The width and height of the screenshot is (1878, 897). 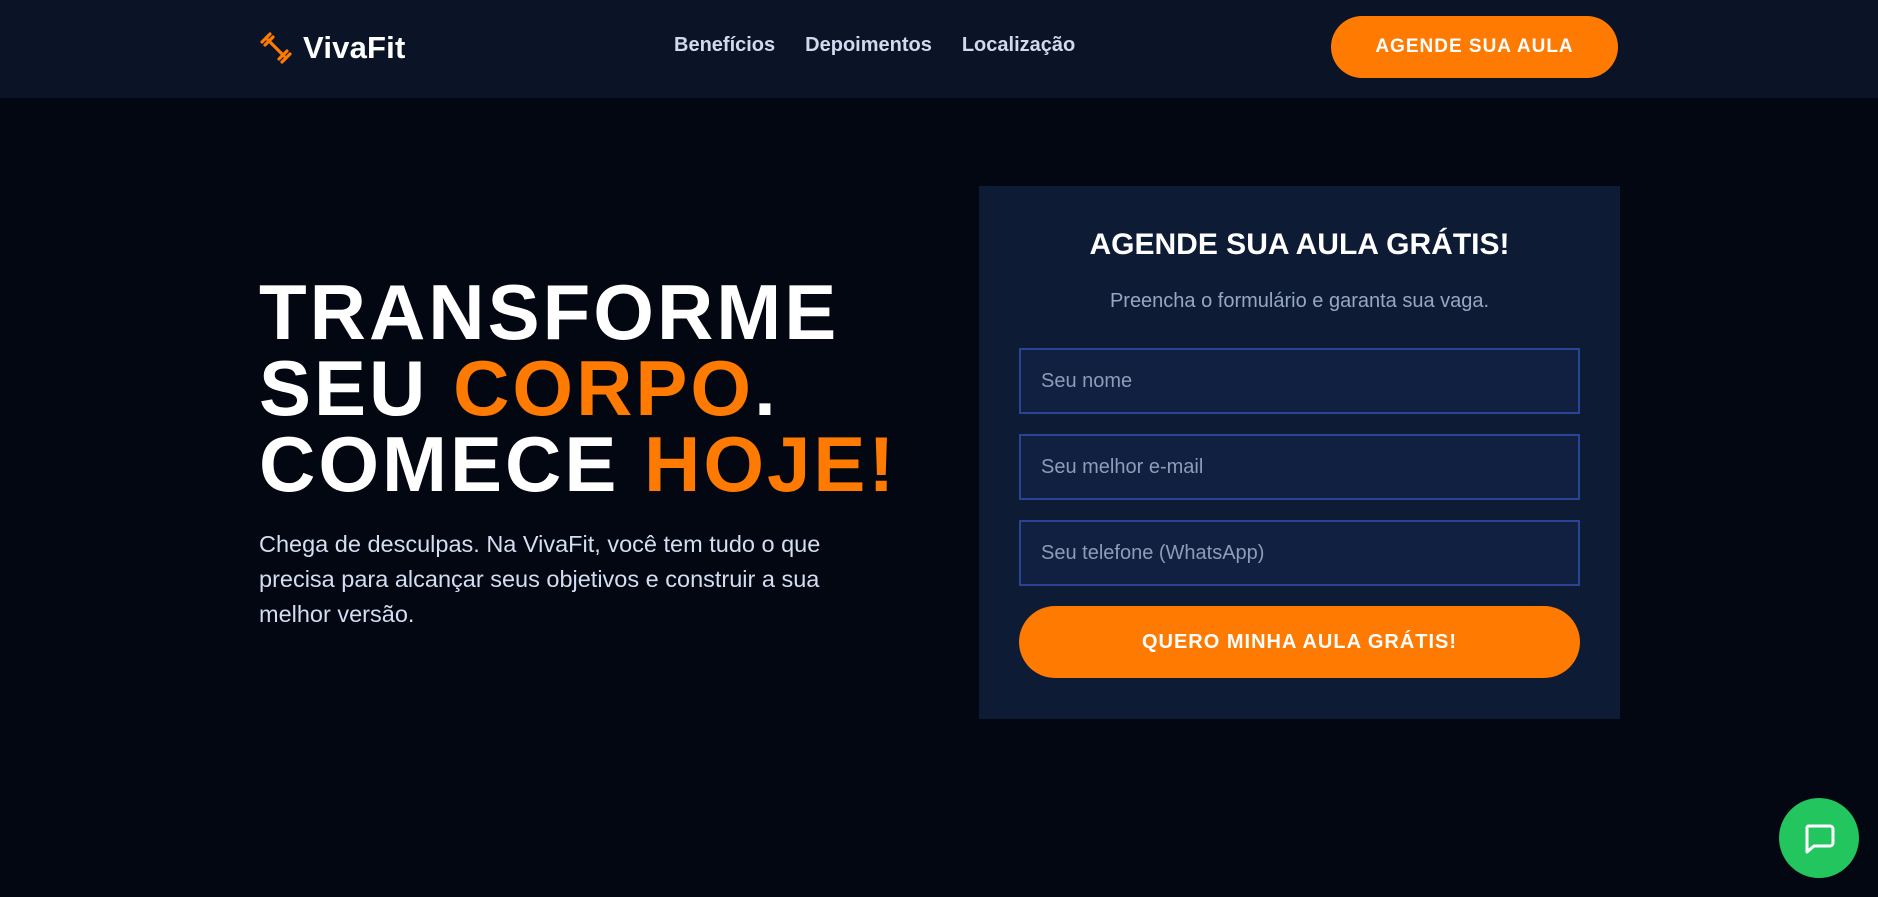 What do you see at coordinates (1474, 47) in the screenshot?
I see `schedule-class-button: AGENDE SUA AULA` at bounding box center [1474, 47].